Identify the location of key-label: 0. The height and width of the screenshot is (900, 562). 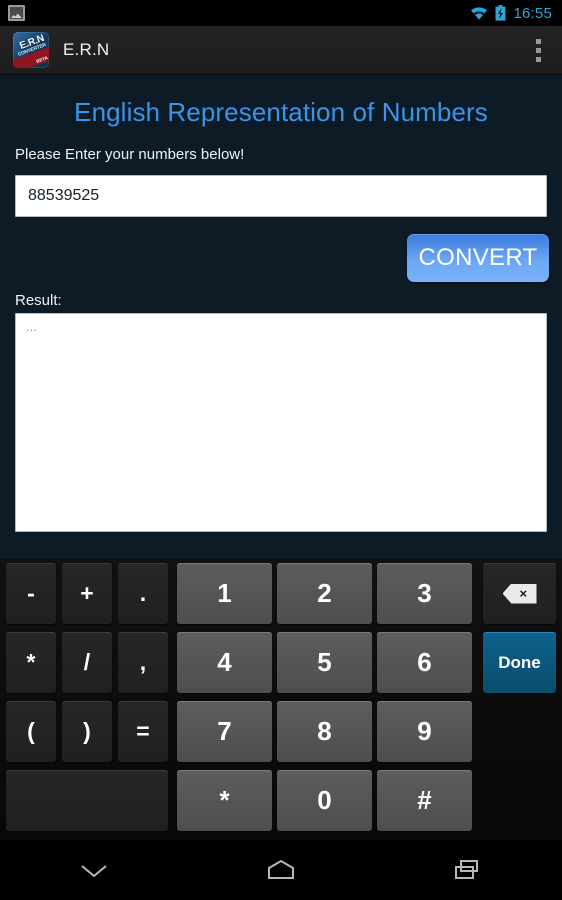
(324, 800).